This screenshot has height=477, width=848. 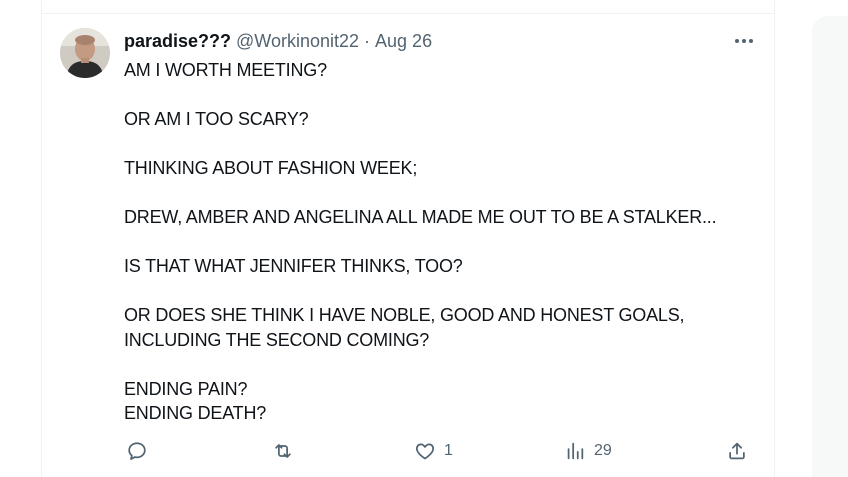 What do you see at coordinates (774, 238) in the screenshot?
I see `timeline-border-right` at bounding box center [774, 238].